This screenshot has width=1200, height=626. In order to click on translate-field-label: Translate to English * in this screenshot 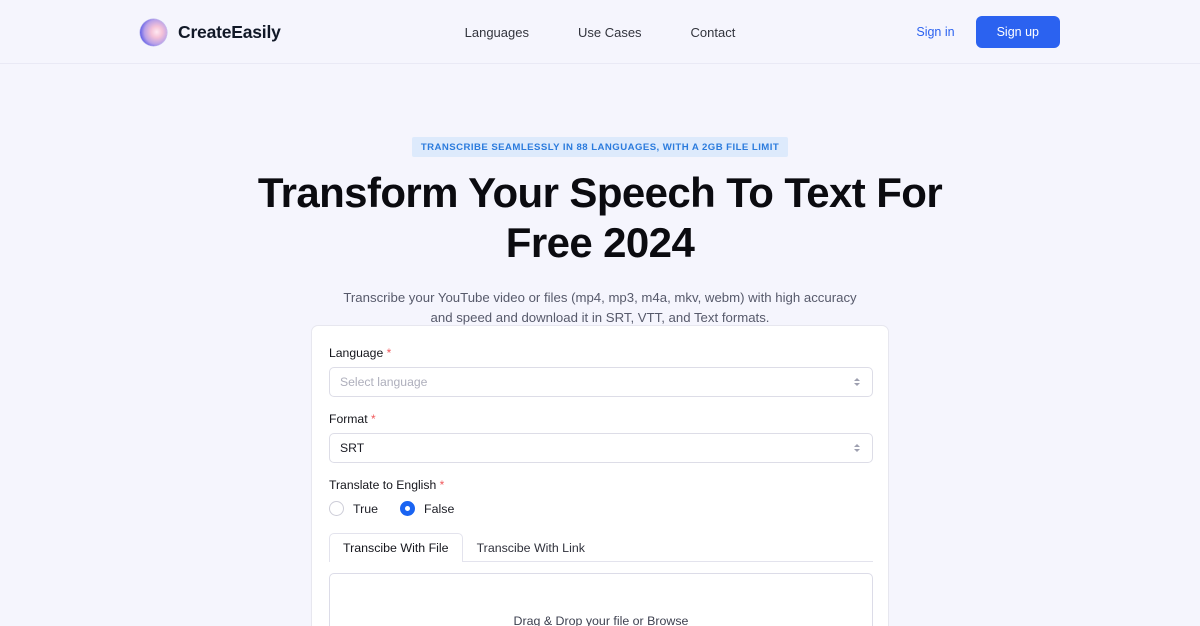, I will do `click(600, 485)`.